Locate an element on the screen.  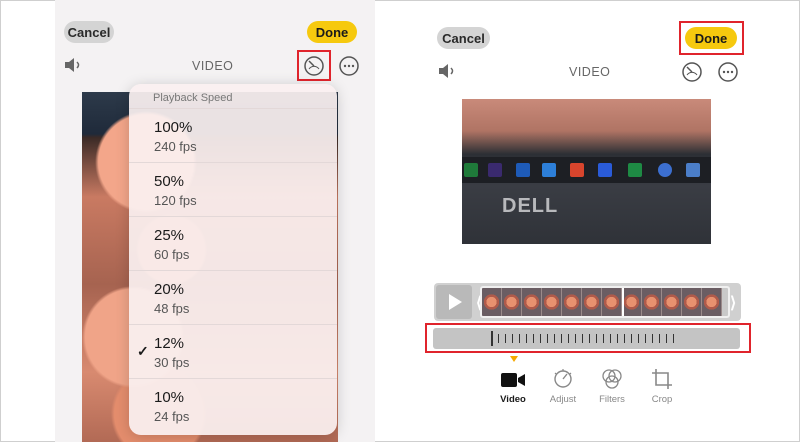
play-button is located at coordinates (454, 302).